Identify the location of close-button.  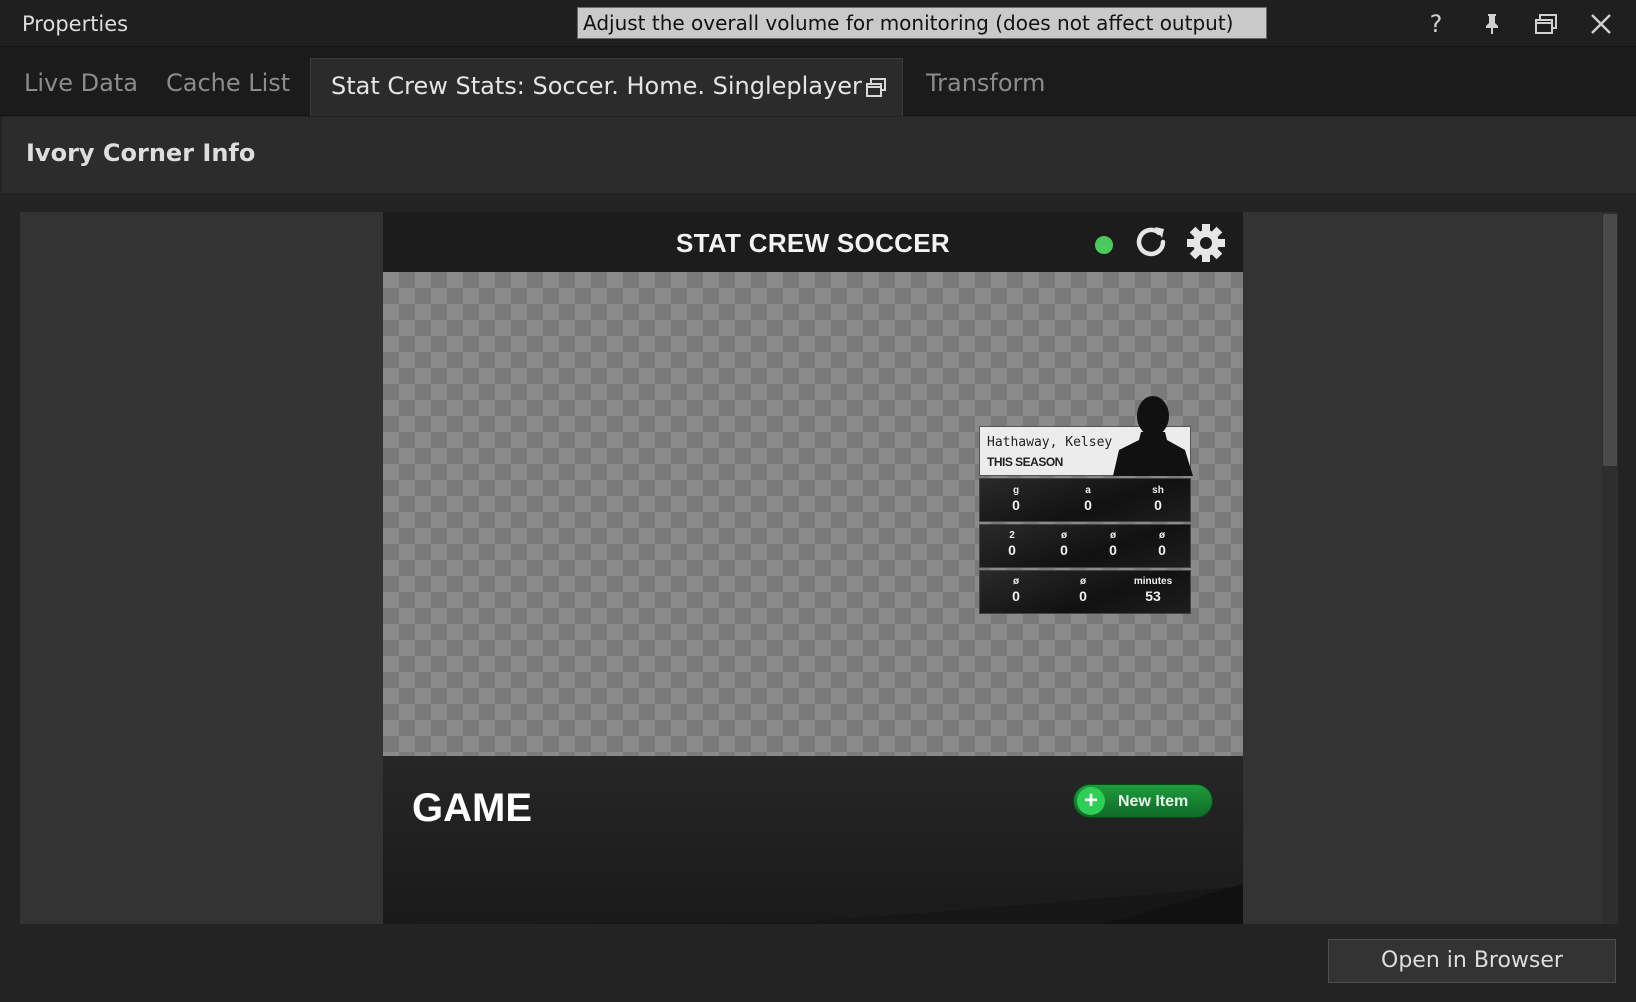
(1601, 24).